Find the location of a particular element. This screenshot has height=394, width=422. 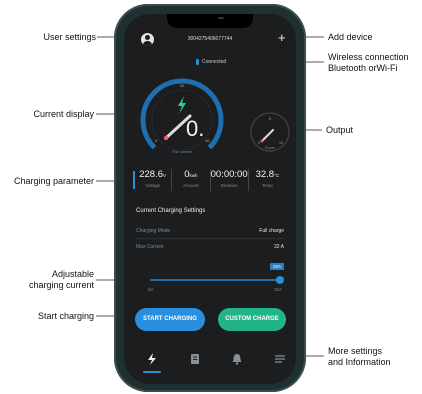

divider is located at coordinates (210, 238).